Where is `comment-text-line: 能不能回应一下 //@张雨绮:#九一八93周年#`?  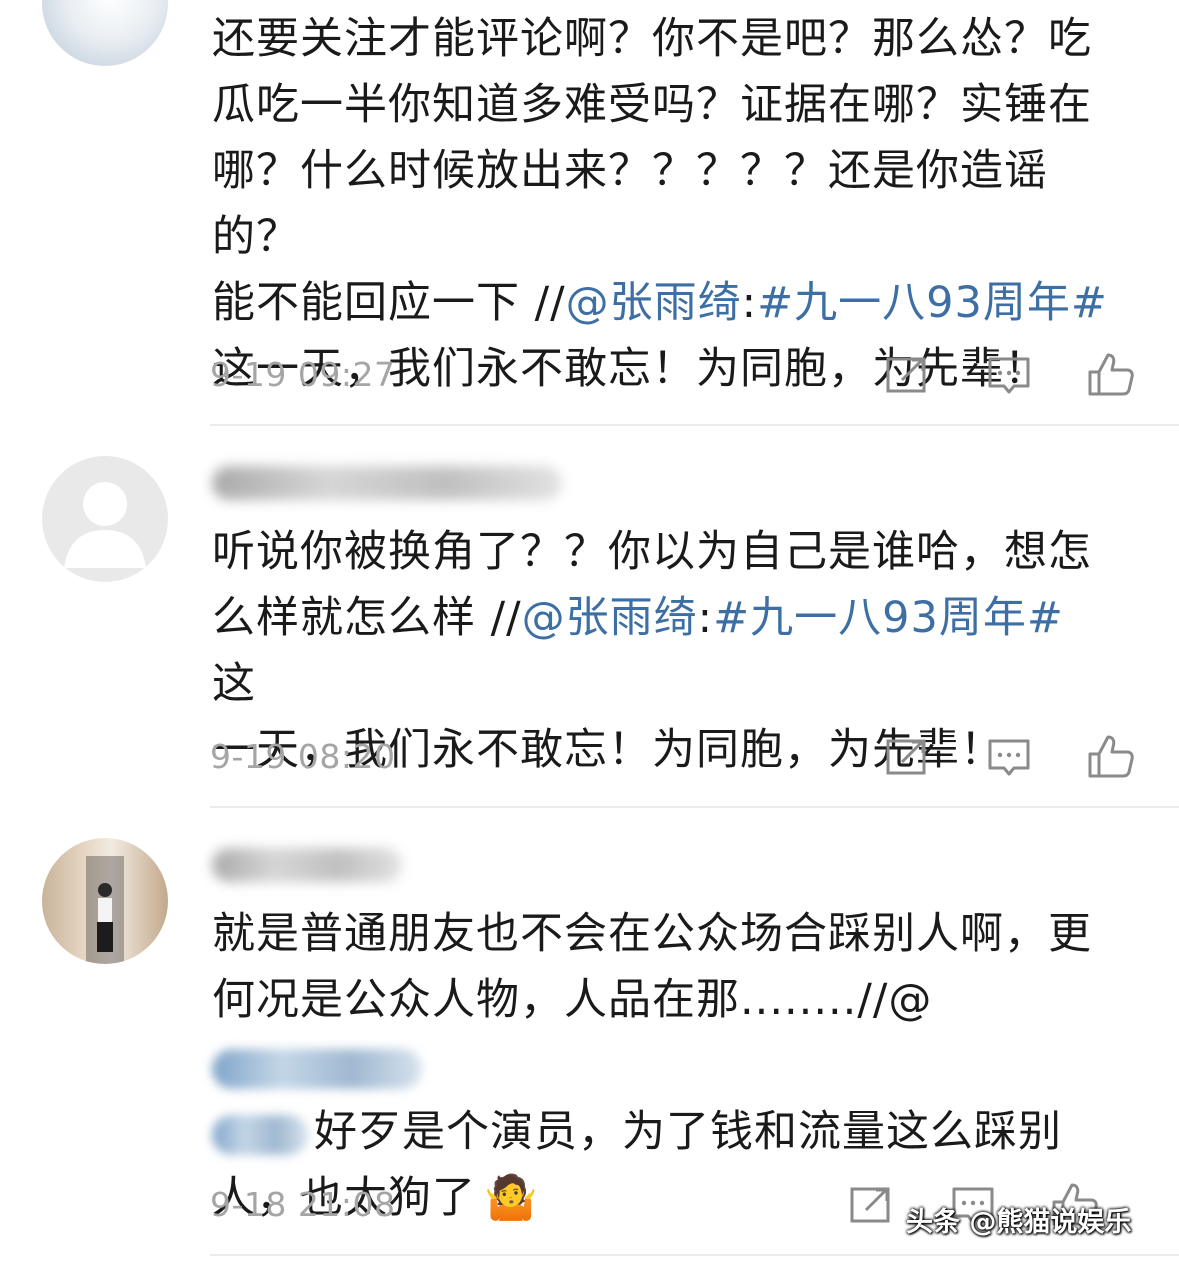
comment-text-line: 能不能回应一下 //@张雨绮:#九一八93周年# is located at coordinates (662, 303).